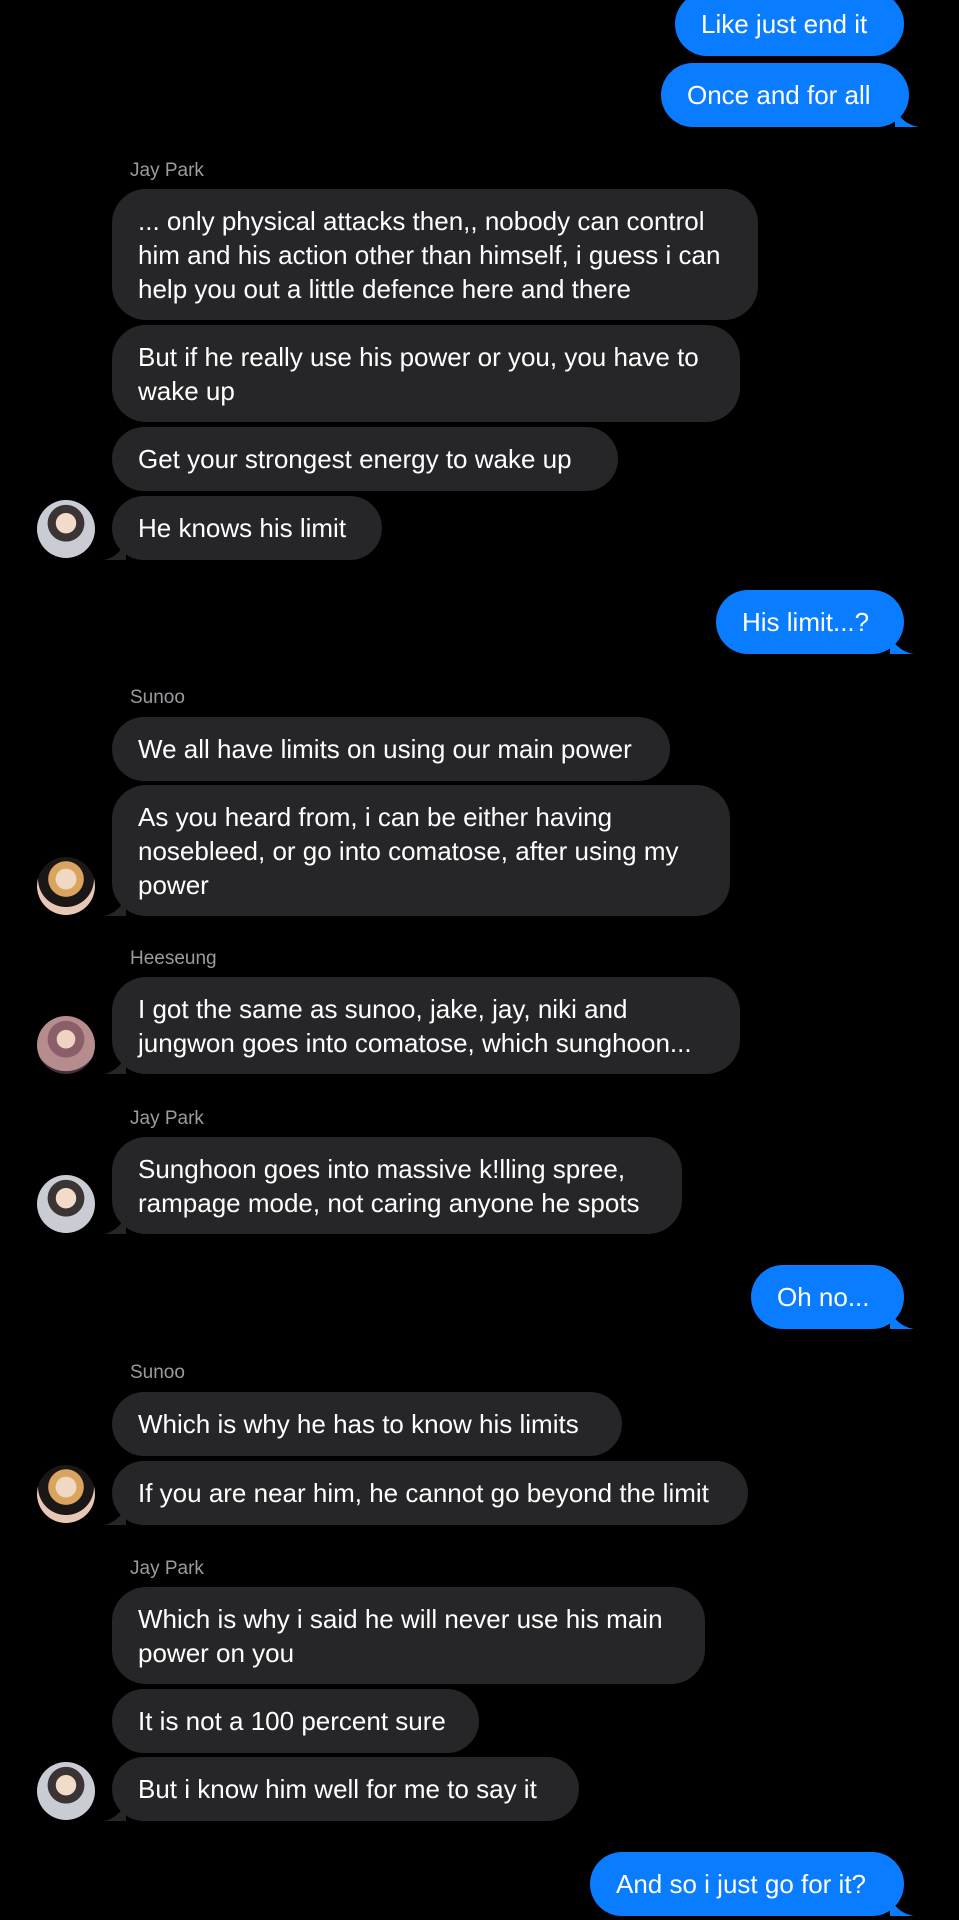 This screenshot has width=959, height=1920. Describe the element at coordinates (810, 622) in the screenshot. I see `outgoing-message: His limit...?` at that location.